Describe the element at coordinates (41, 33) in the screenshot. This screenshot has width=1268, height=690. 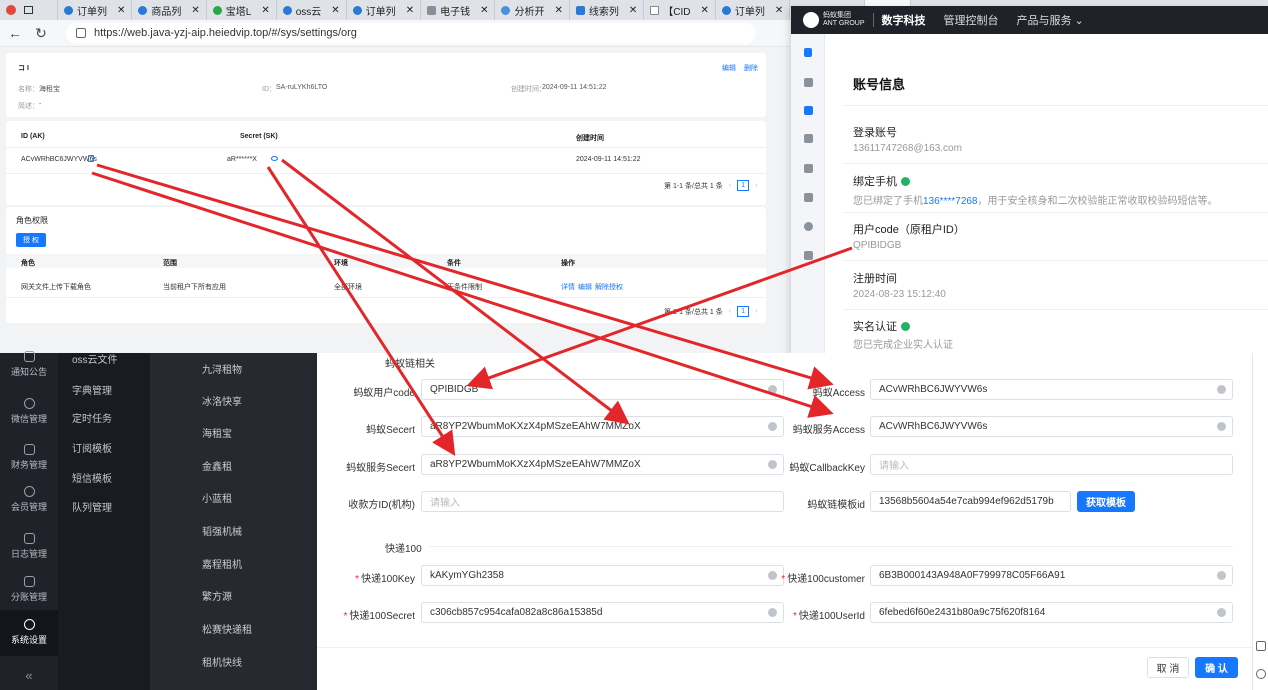
I see `refresh-icon: ↻` at that location.